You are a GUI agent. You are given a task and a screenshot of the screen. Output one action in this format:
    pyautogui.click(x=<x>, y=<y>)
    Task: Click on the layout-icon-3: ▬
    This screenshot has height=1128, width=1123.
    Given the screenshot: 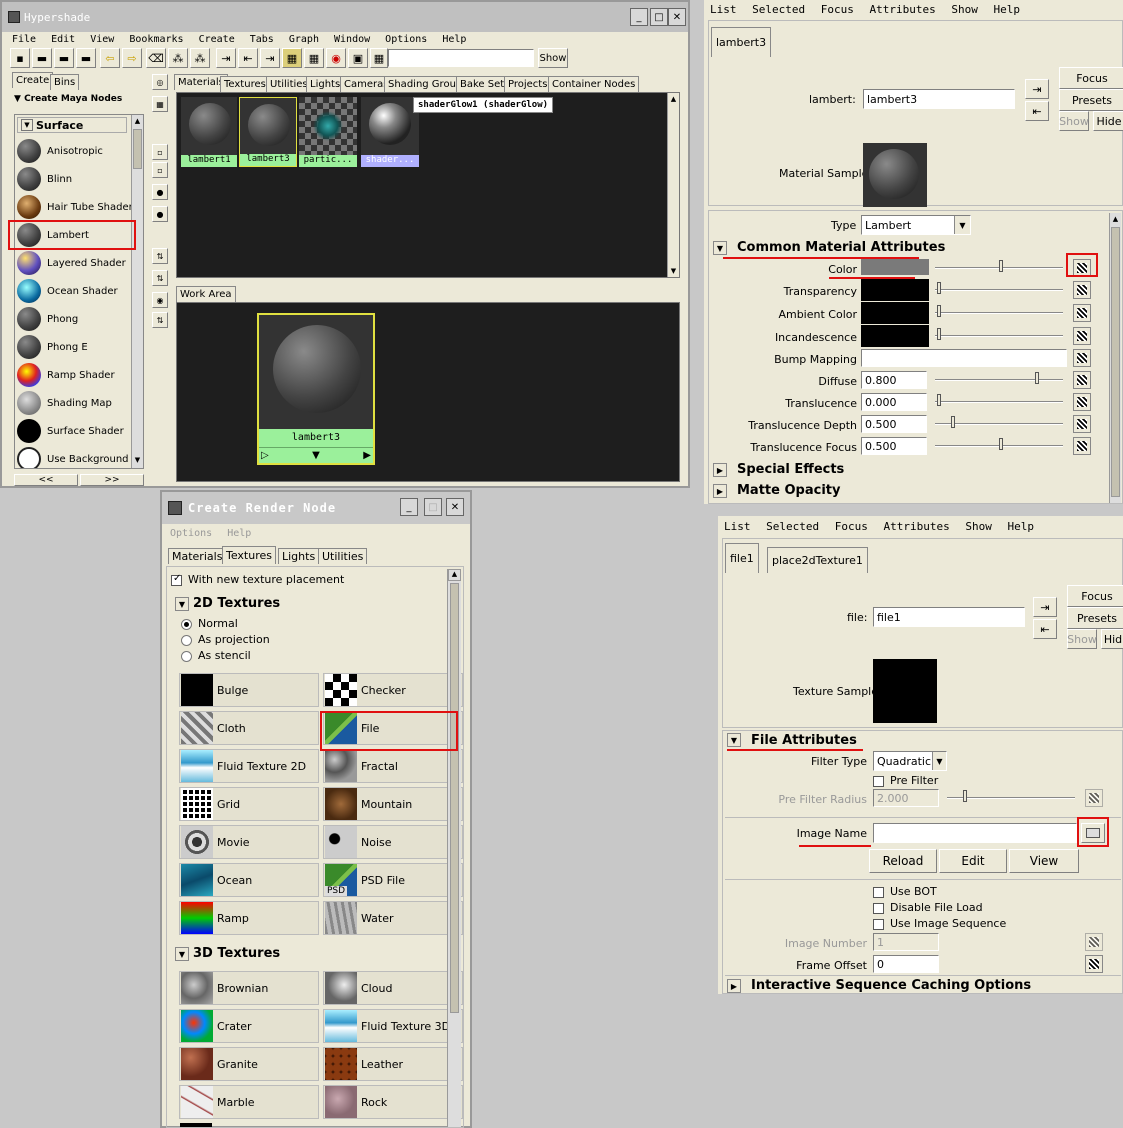 What is the action you would take?
    pyautogui.click(x=64, y=58)
    